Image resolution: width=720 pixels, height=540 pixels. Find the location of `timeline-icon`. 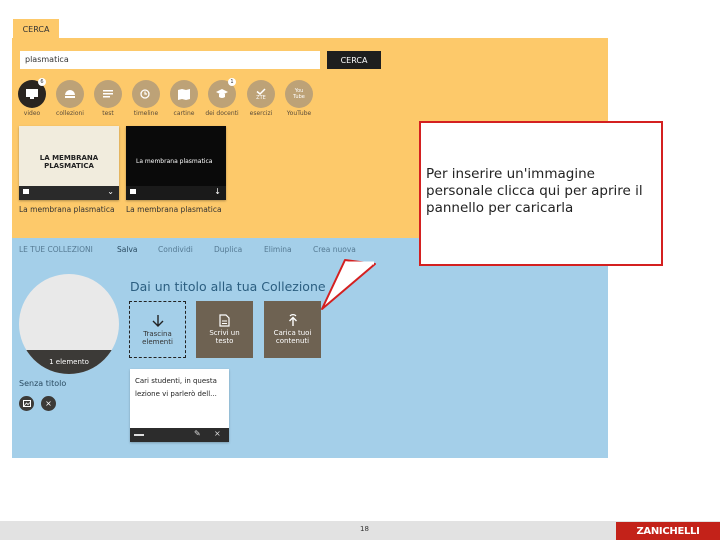

timeline-icon is located at coordinates (146, 94).